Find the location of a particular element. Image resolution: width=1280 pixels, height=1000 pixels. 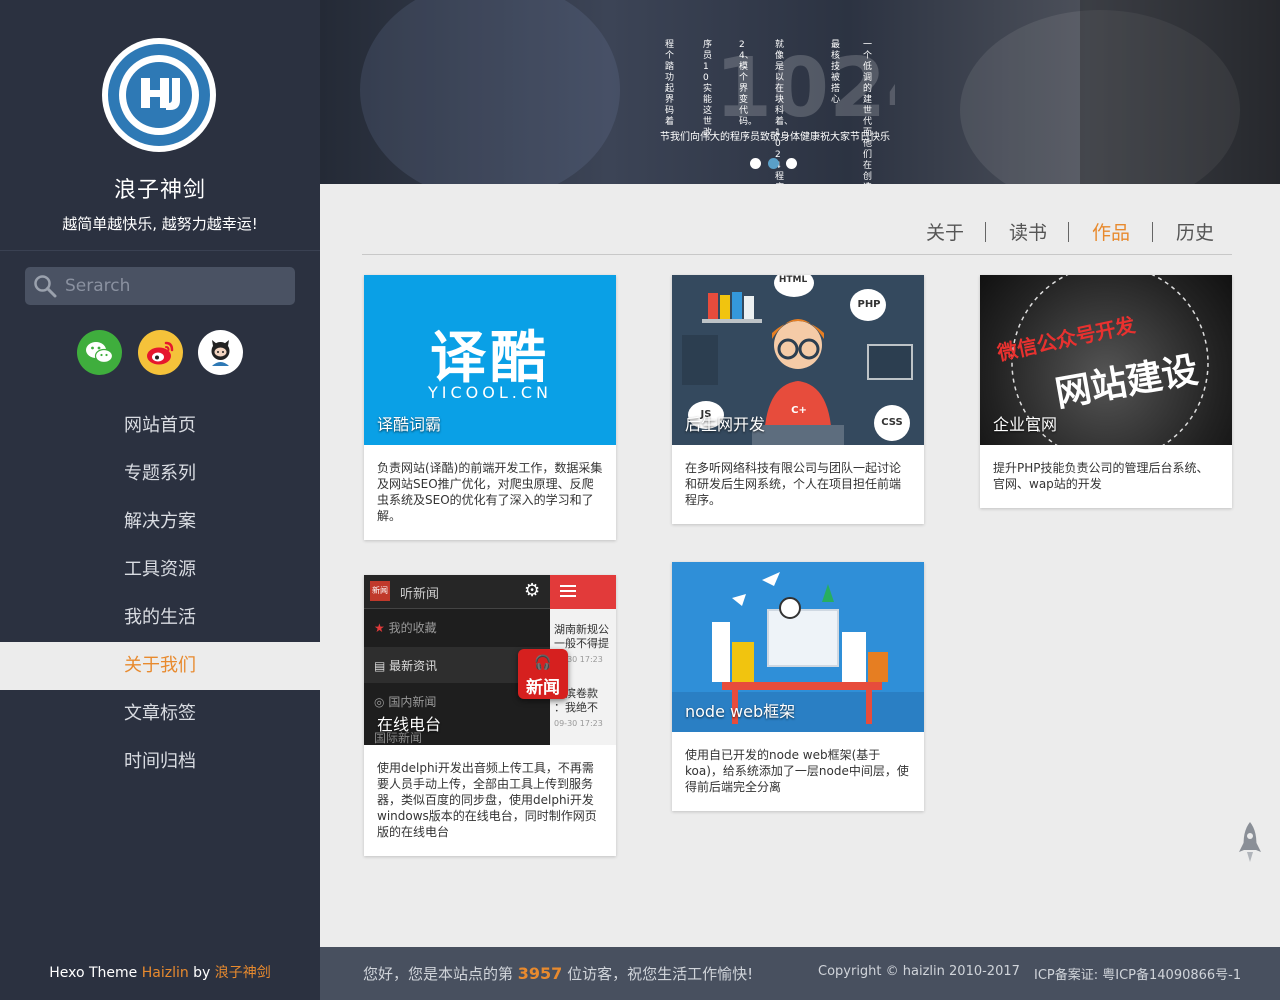

search-input is located at coordinates (175, 286).